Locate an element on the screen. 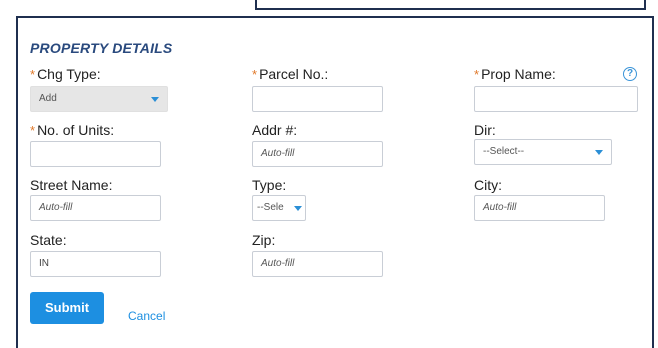 Image resolution: width=658 pixels, height=348 pixels. city-label: City: is located at coordinates (488, 185).